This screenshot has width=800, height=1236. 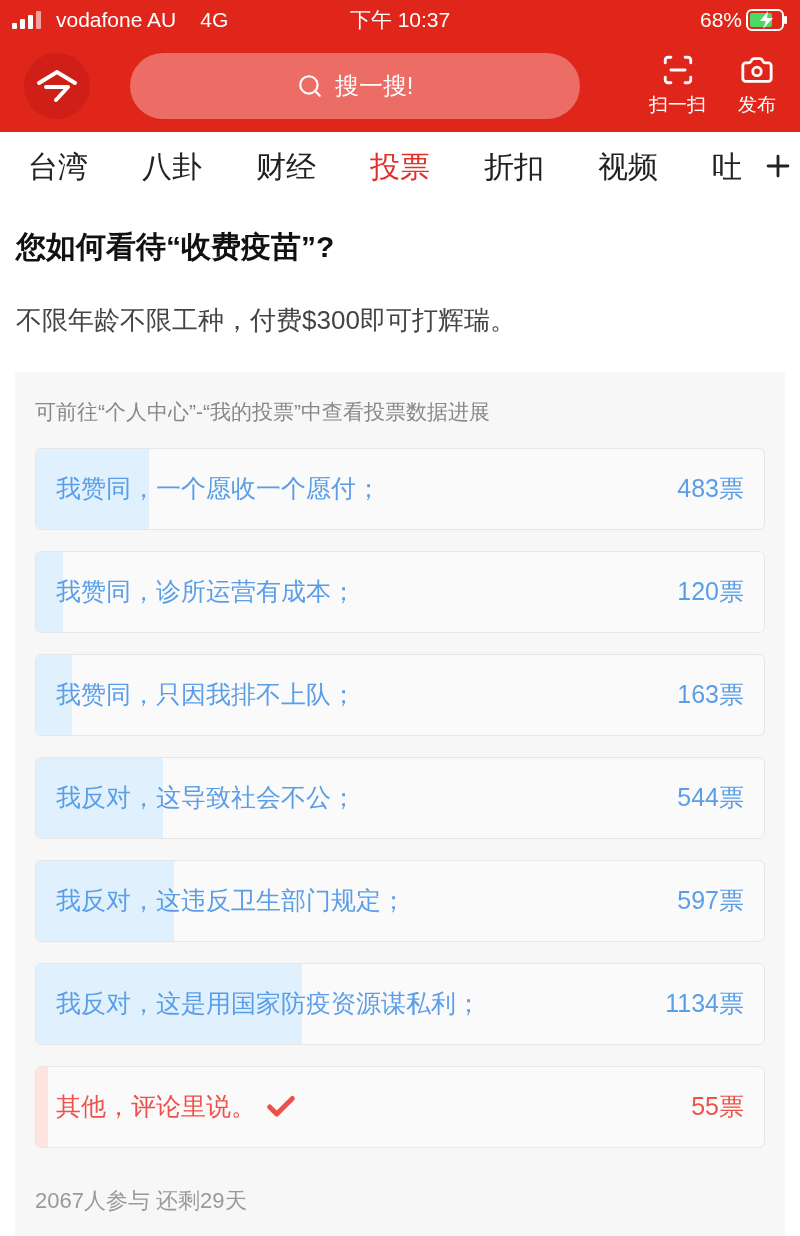 I want to click on poll-question: 您如何看待“收费疫苗”?, so click(x=176, y=247).